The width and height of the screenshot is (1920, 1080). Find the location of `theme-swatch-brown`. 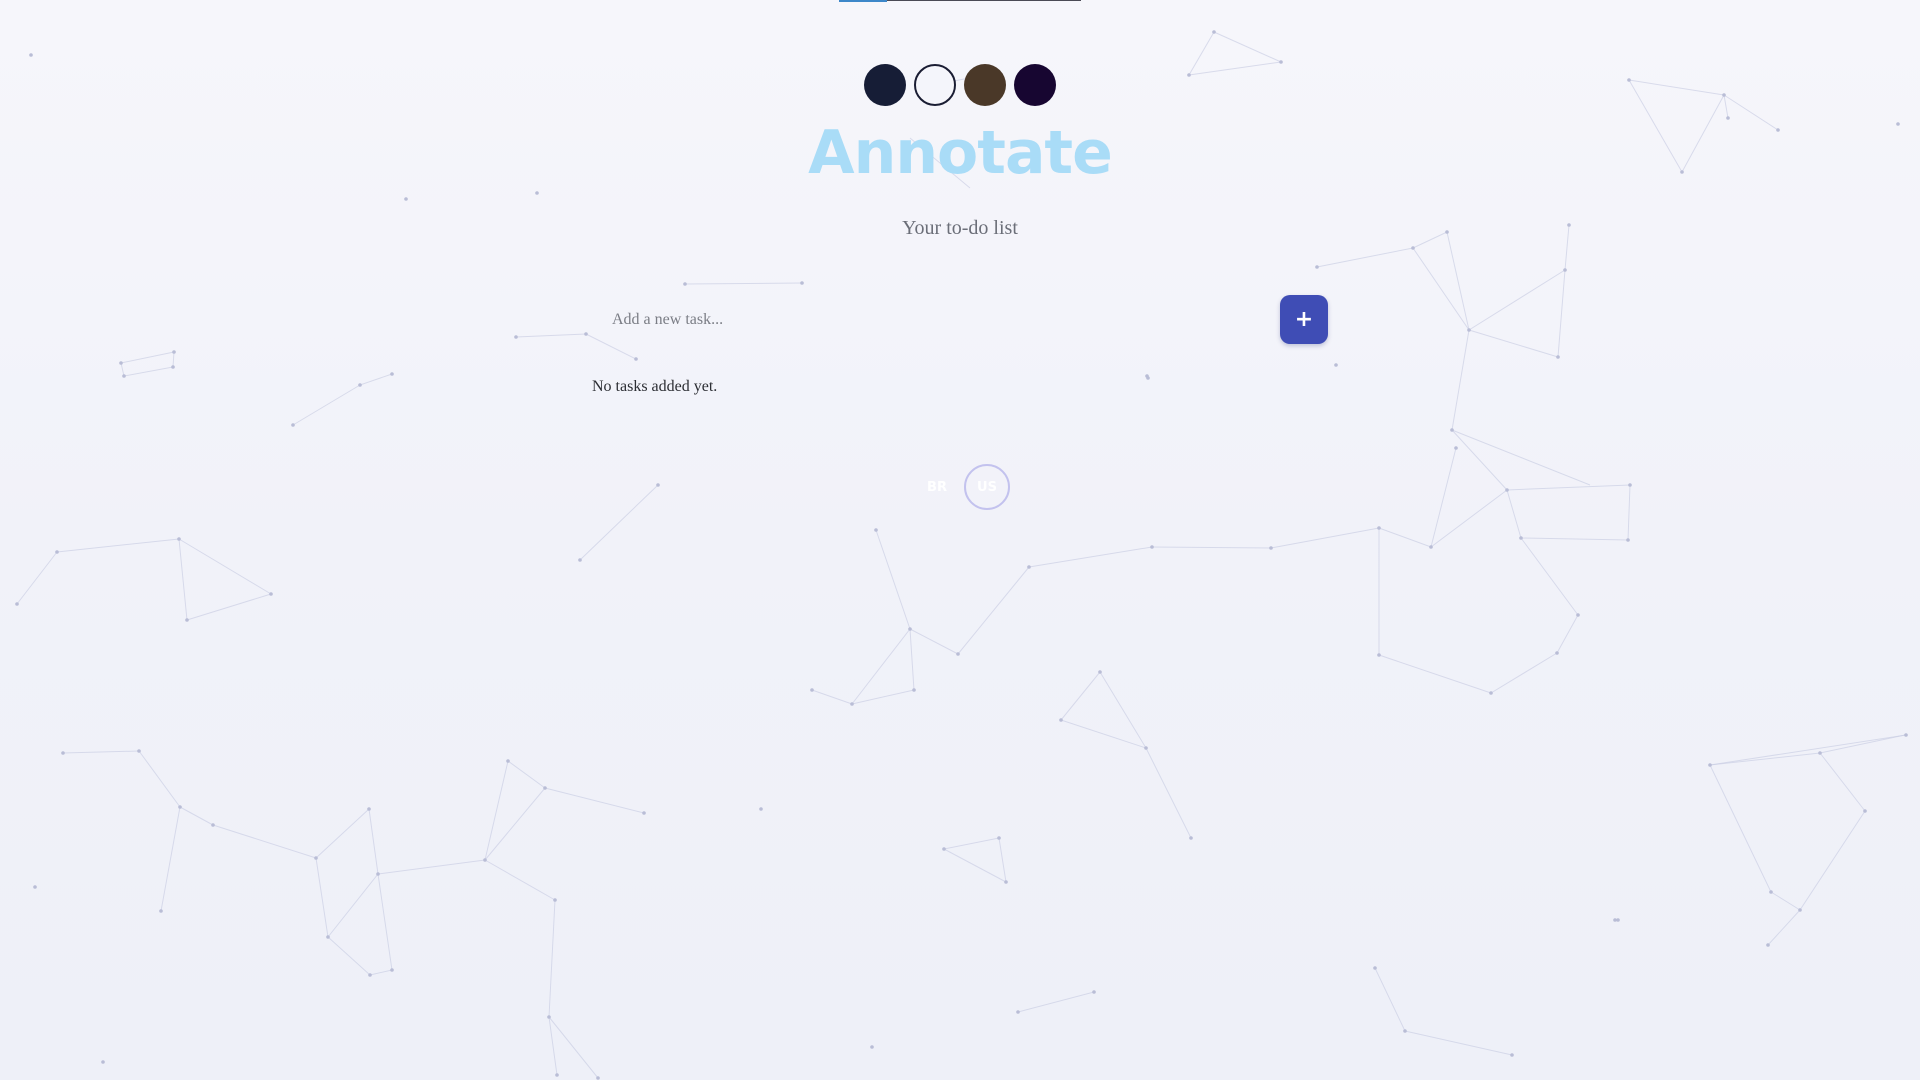

theme-swatch-brown is located at coordinates (985, 85).